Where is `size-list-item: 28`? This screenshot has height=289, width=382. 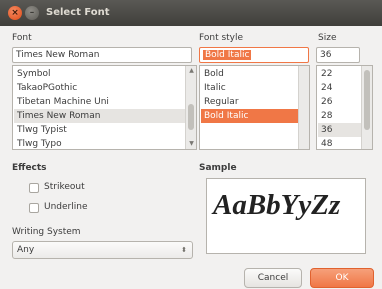
size-list-item: 28 is located at coordinates (339, 116).